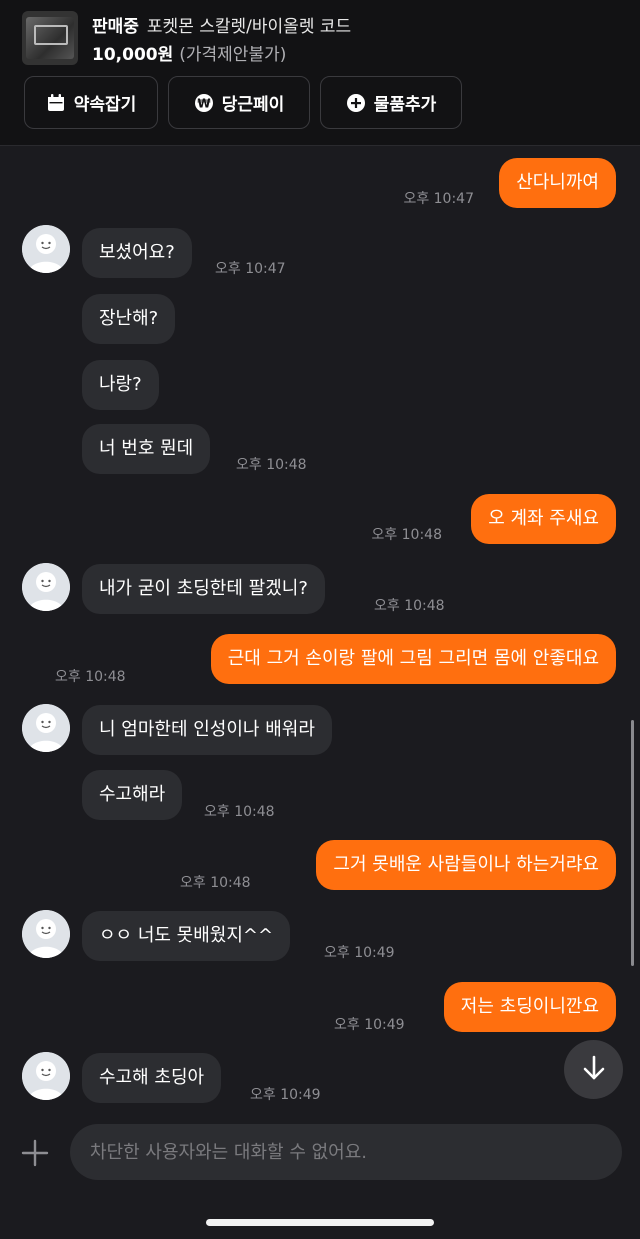  I want to click on product-status: 판매중, so click(115, 27).